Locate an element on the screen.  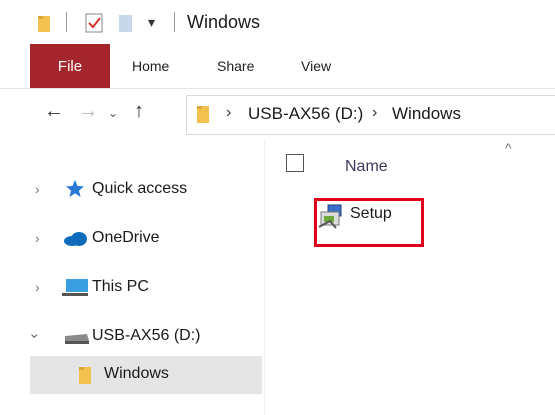
address-folder-icon is located at coordinates (203, 114).